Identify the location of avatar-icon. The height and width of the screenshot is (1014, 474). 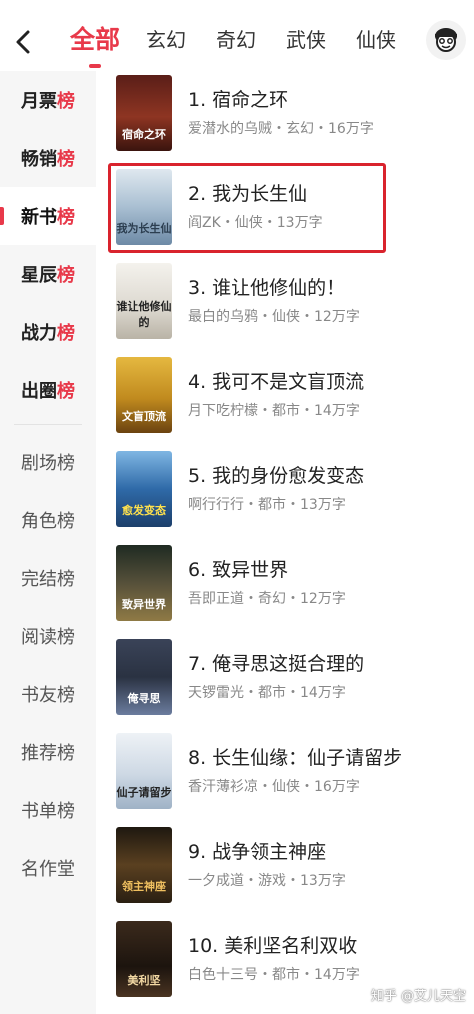
(446, 40).